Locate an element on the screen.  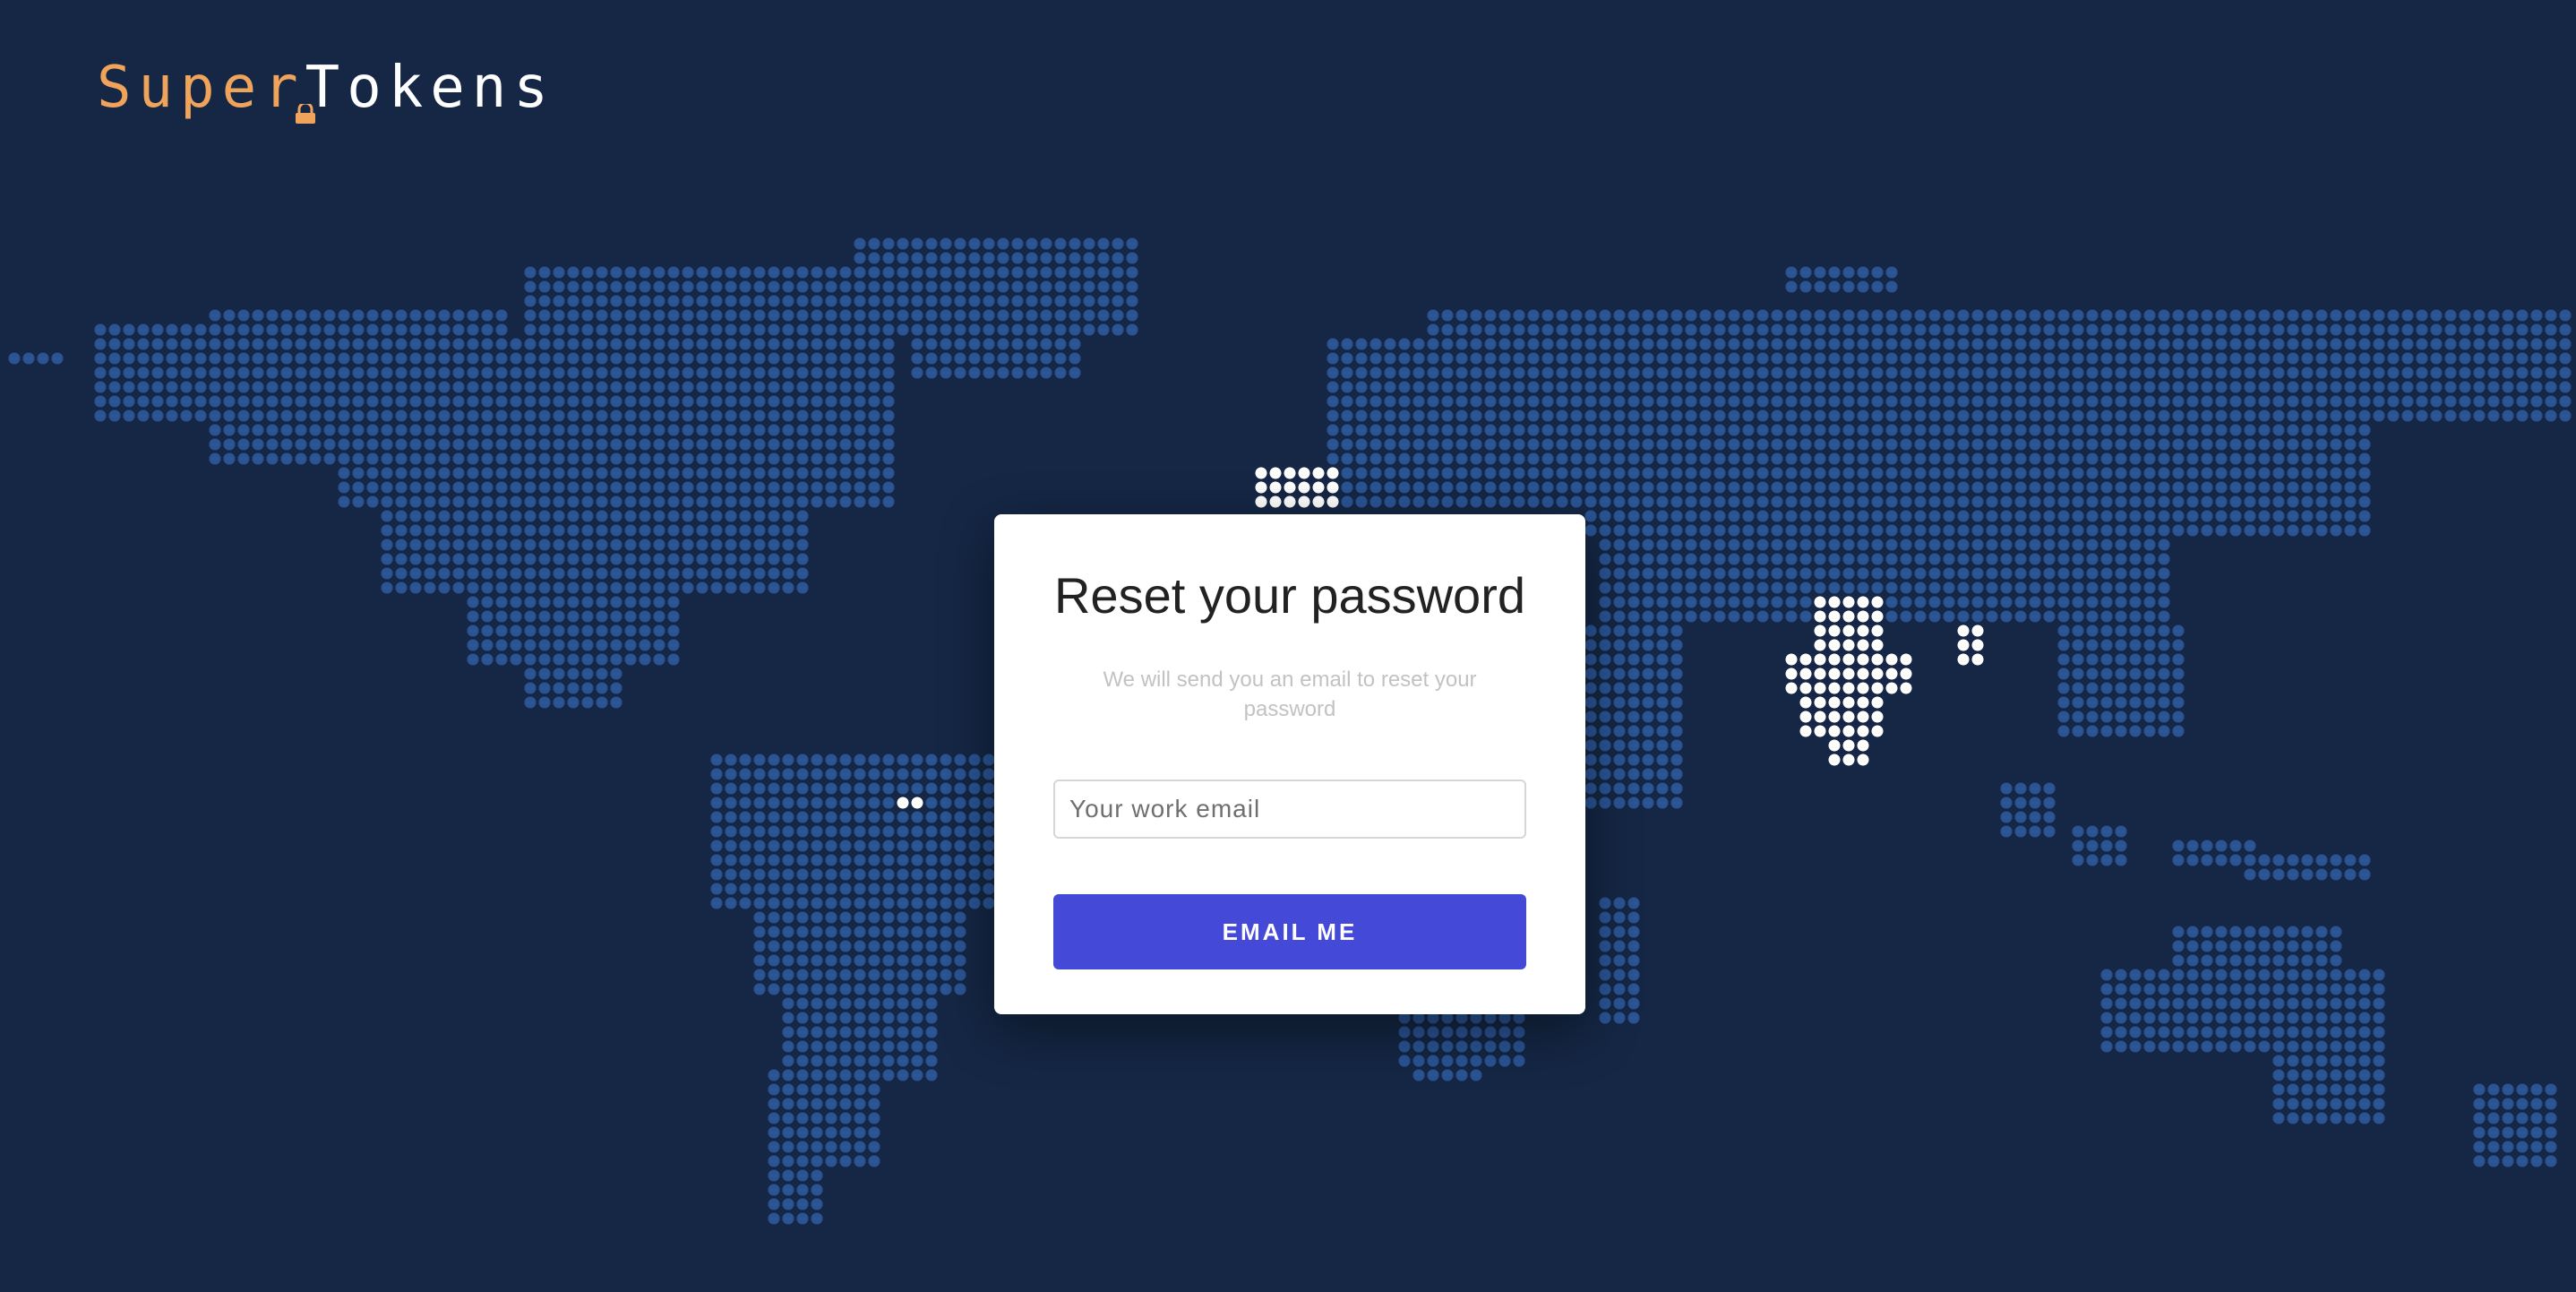
email-input is located at coordinates (1289, 809).